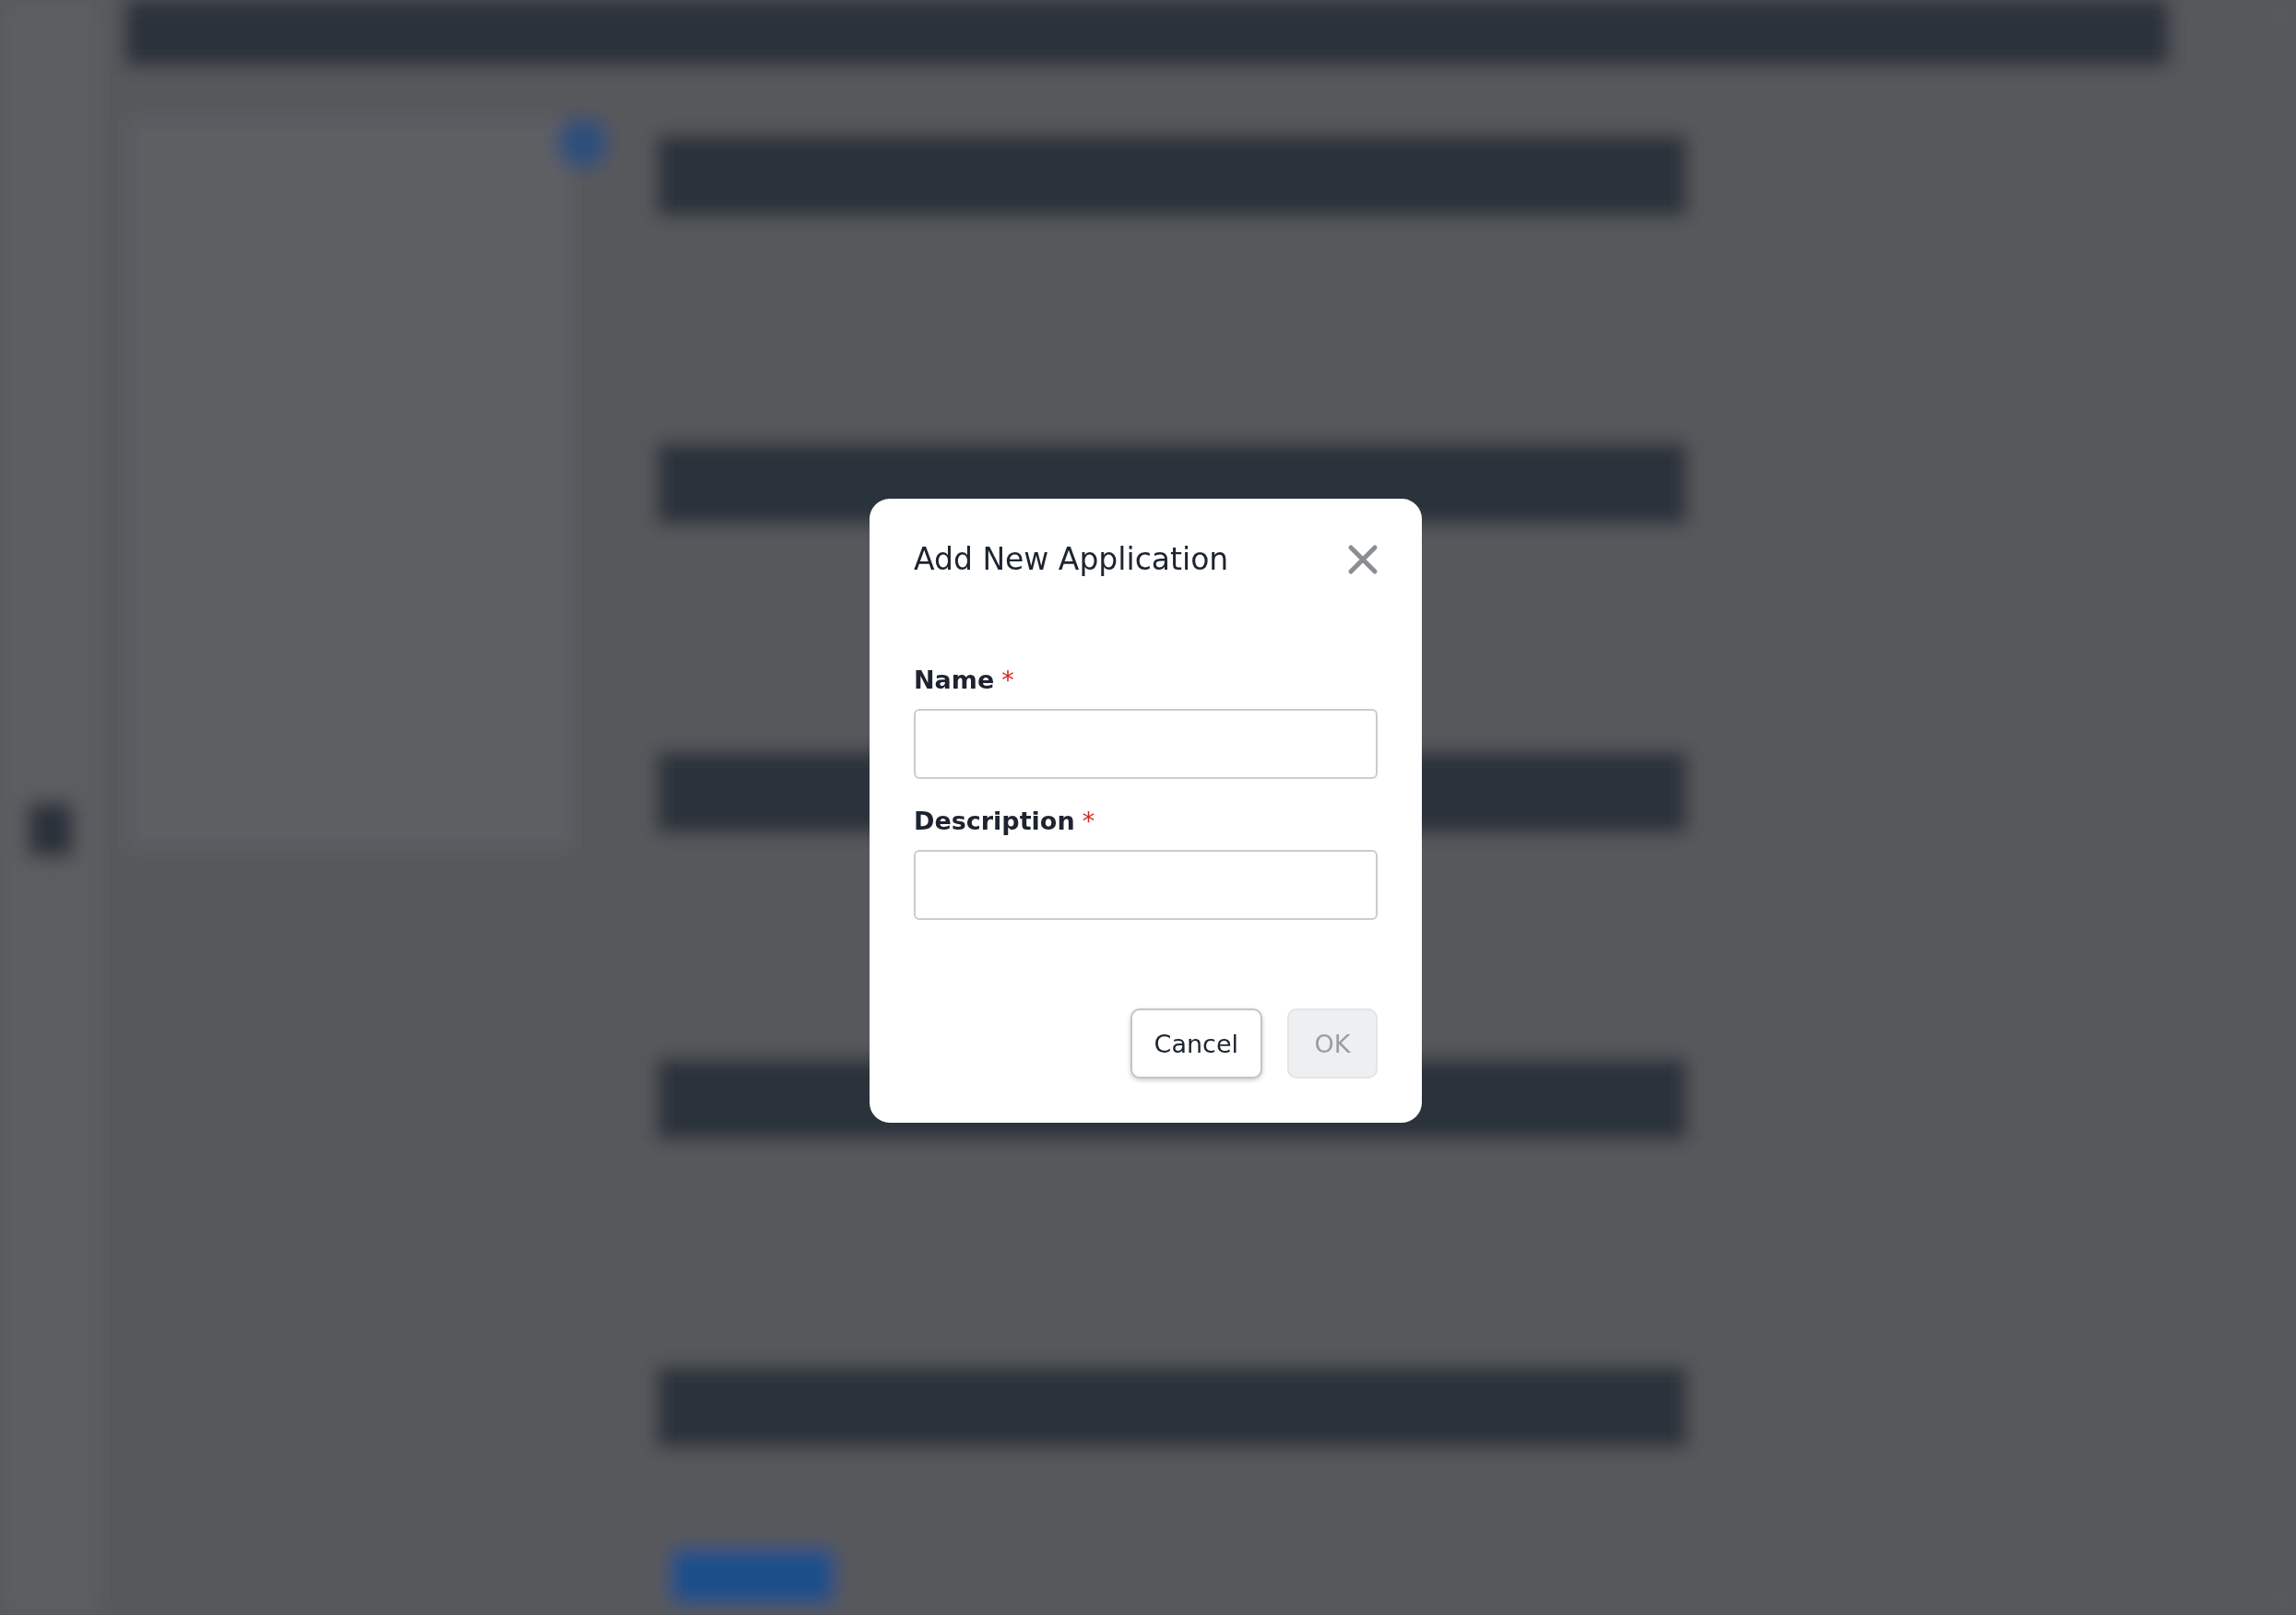  I want to click on field-label: Name, so click(954, 680).